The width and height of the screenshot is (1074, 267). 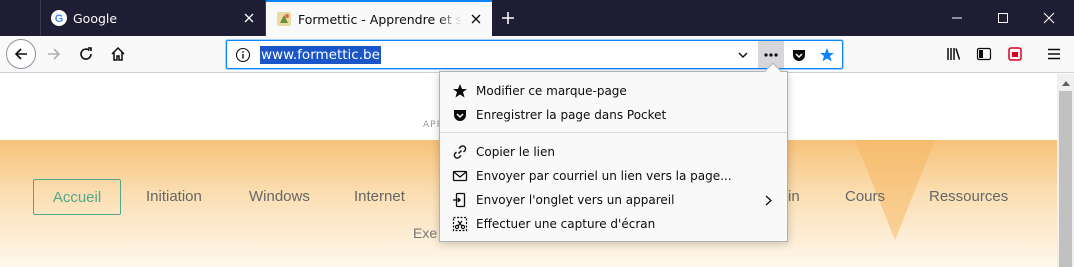 I want to click on svg-text: G, so click(x=59, y=19).